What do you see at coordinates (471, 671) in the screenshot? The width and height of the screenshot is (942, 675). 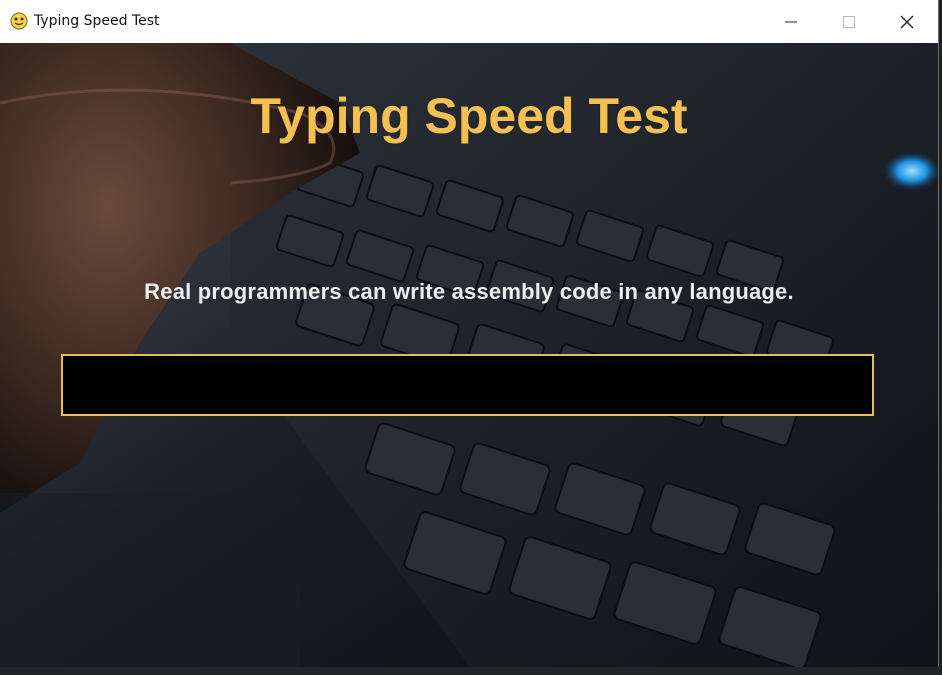 I see `taskbar-strip` at bounding box center [471, 671].